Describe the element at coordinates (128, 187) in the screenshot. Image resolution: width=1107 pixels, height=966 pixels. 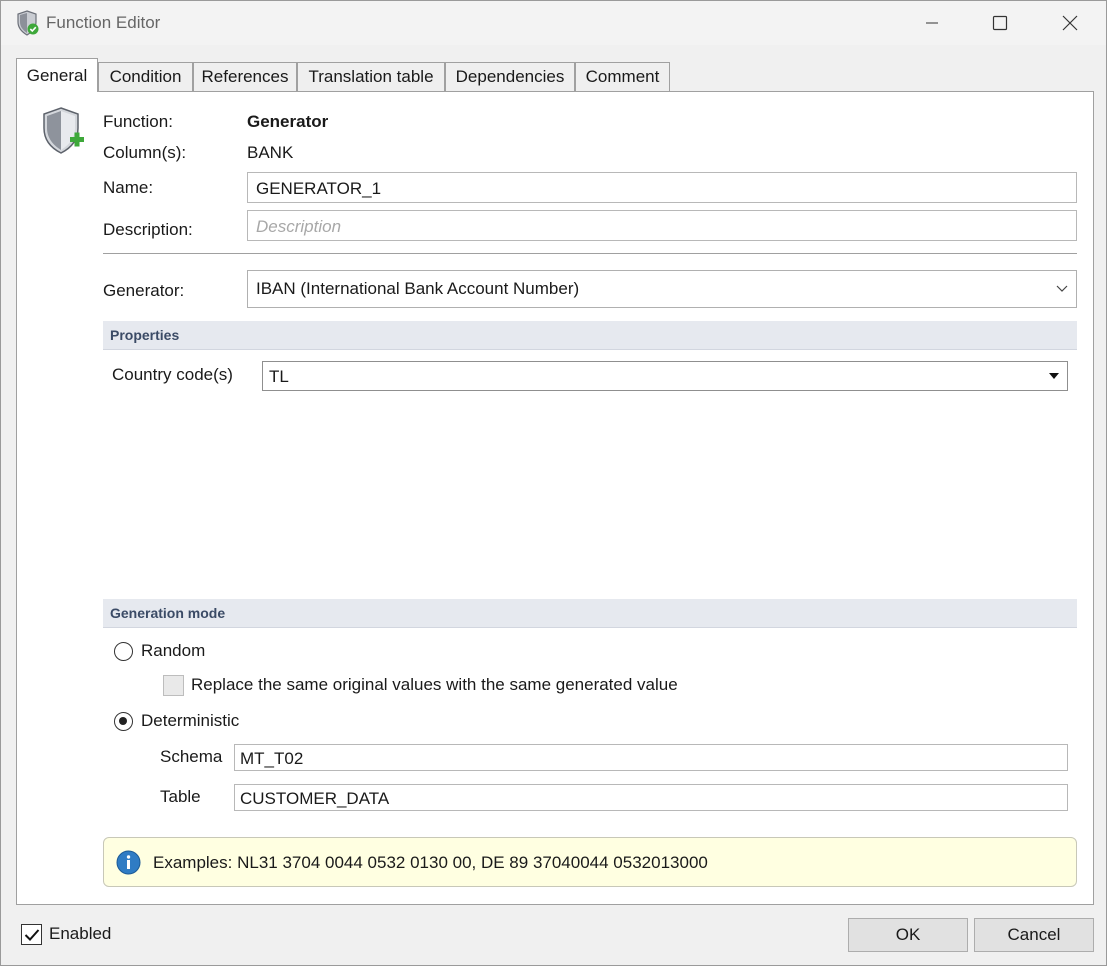
I see `name-label: Name:` at that location.